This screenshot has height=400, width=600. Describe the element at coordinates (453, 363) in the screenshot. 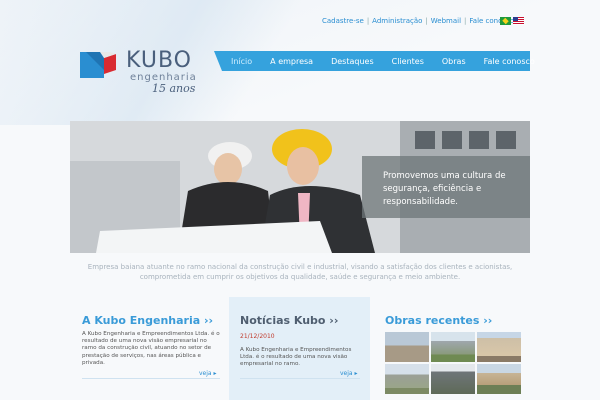

I see `works-gallery` at that location.